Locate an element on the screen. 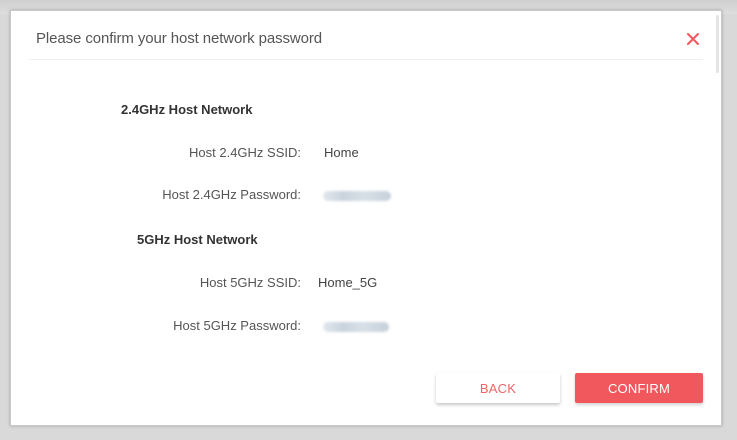  value-2g-password-masked is located at coordinates (357, 196).